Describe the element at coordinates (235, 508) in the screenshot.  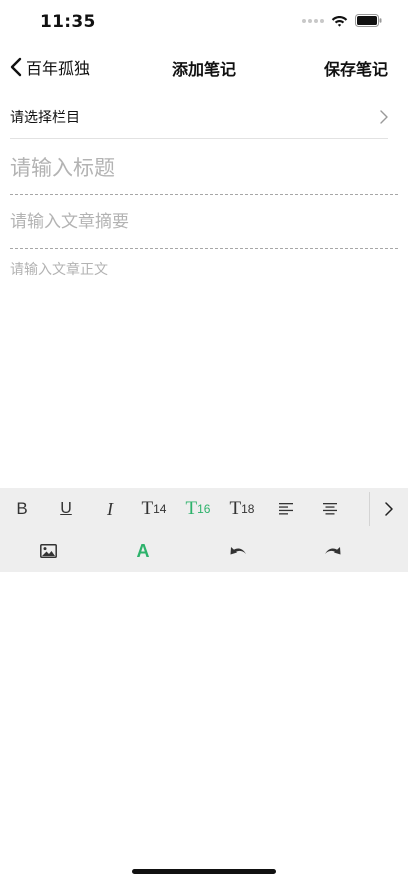
I see `font-size-18-letter: T` at that location.